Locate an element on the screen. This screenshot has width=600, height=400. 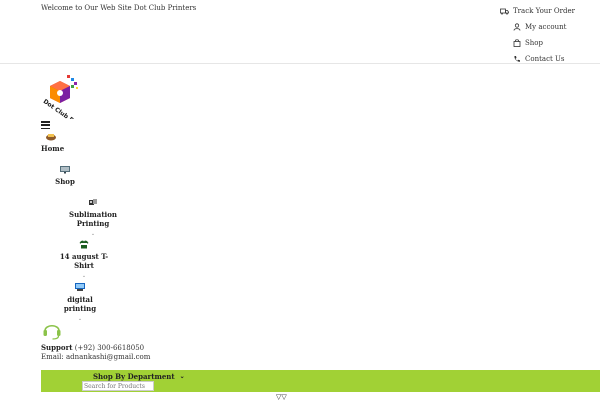
headset-icon is located at coordinates (52, 332).